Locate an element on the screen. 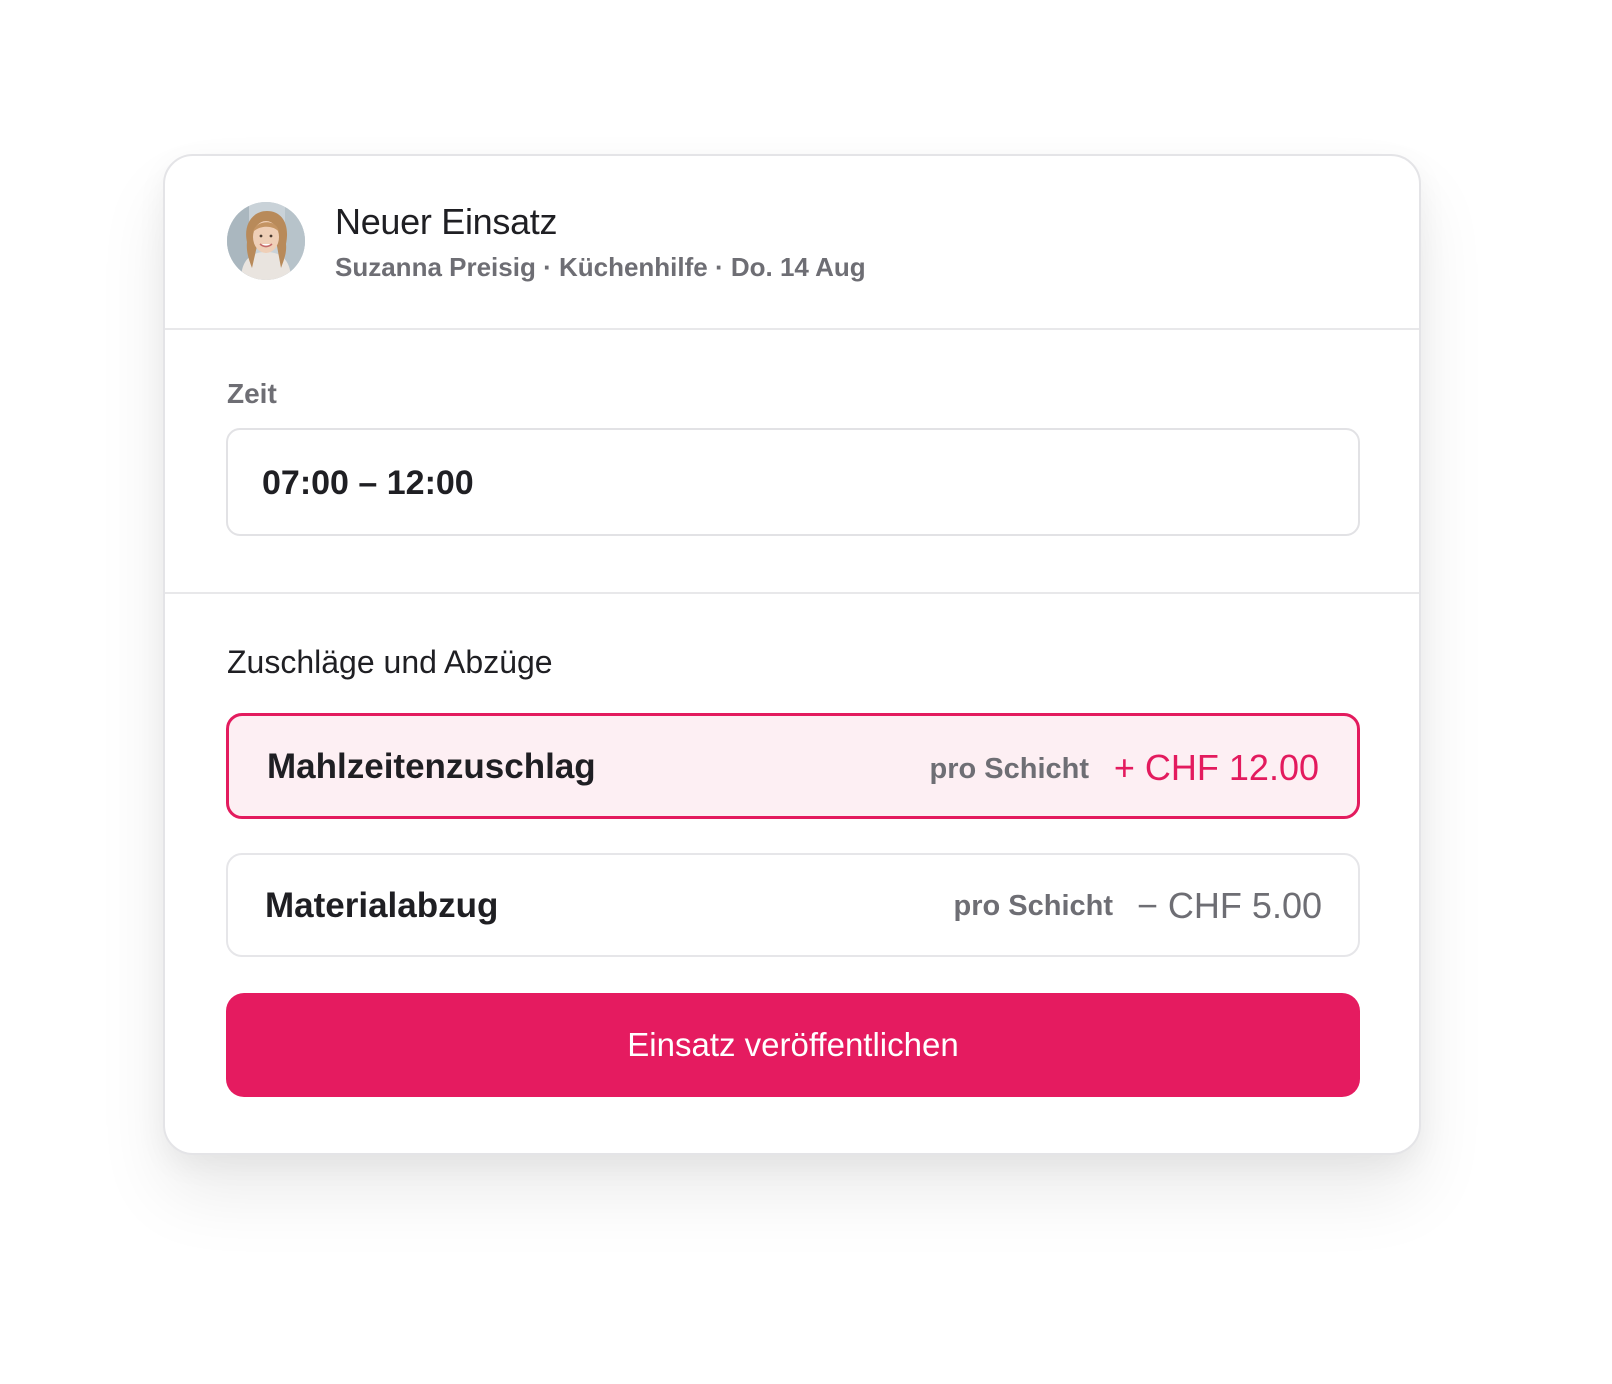 The height and width of the screenshot is (1384, 1612). avatar-photo-icon is located at coordinates (266, 241).